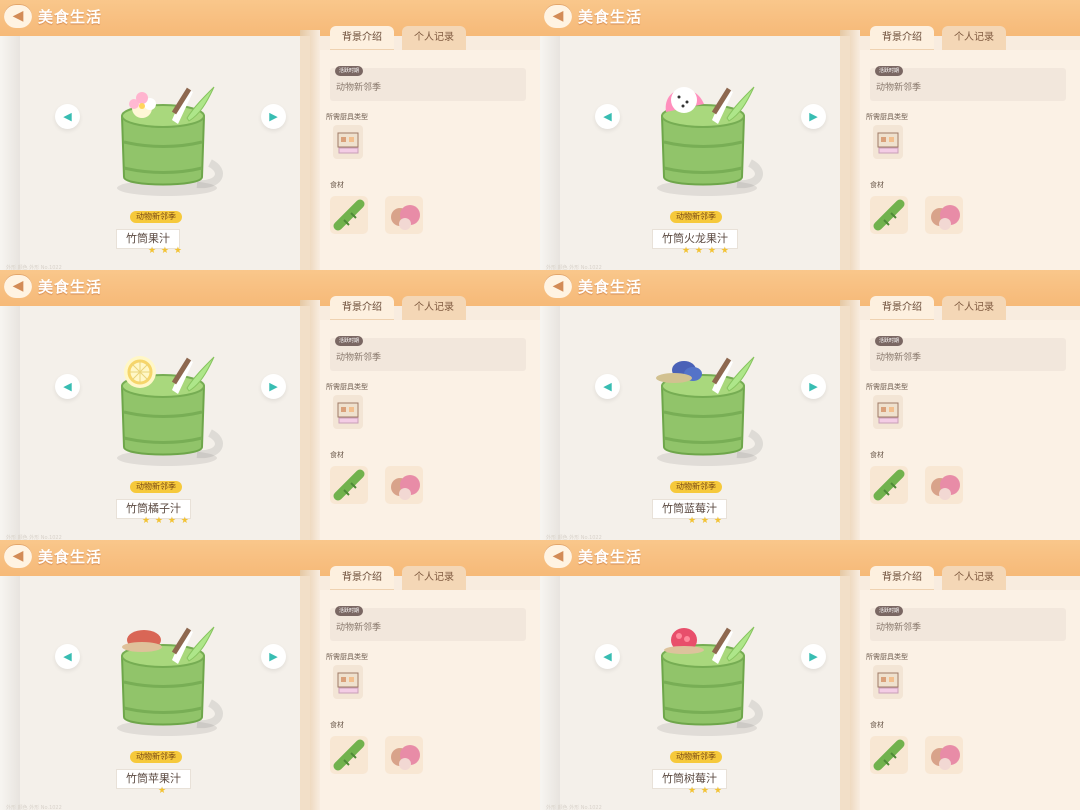 The width and height of the screenshot is (1080, 810). I want to click on fruit-cake-icon, so click(404, 215).